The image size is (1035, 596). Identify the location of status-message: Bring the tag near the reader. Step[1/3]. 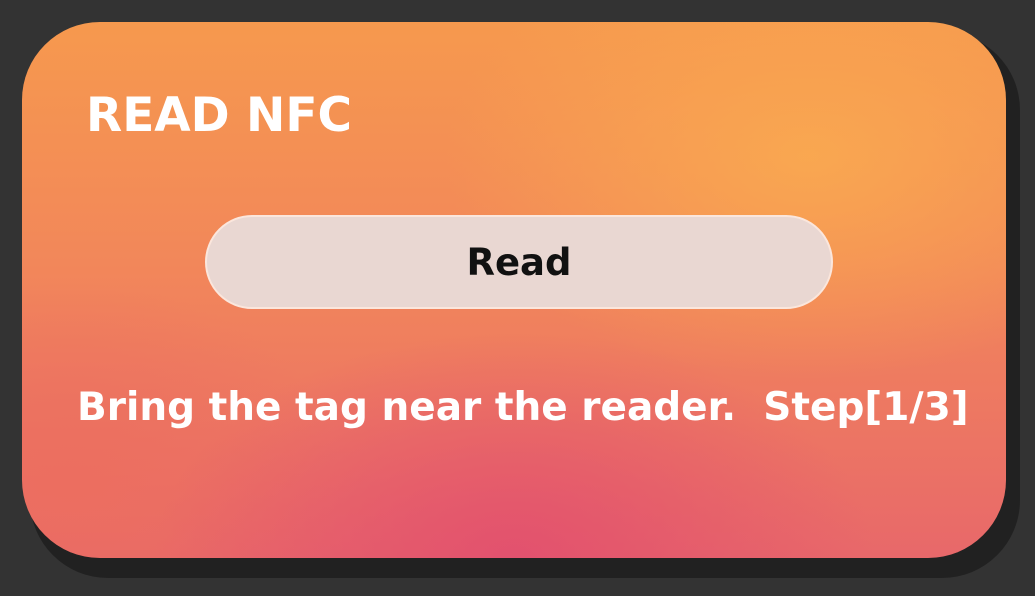
(523, 407).